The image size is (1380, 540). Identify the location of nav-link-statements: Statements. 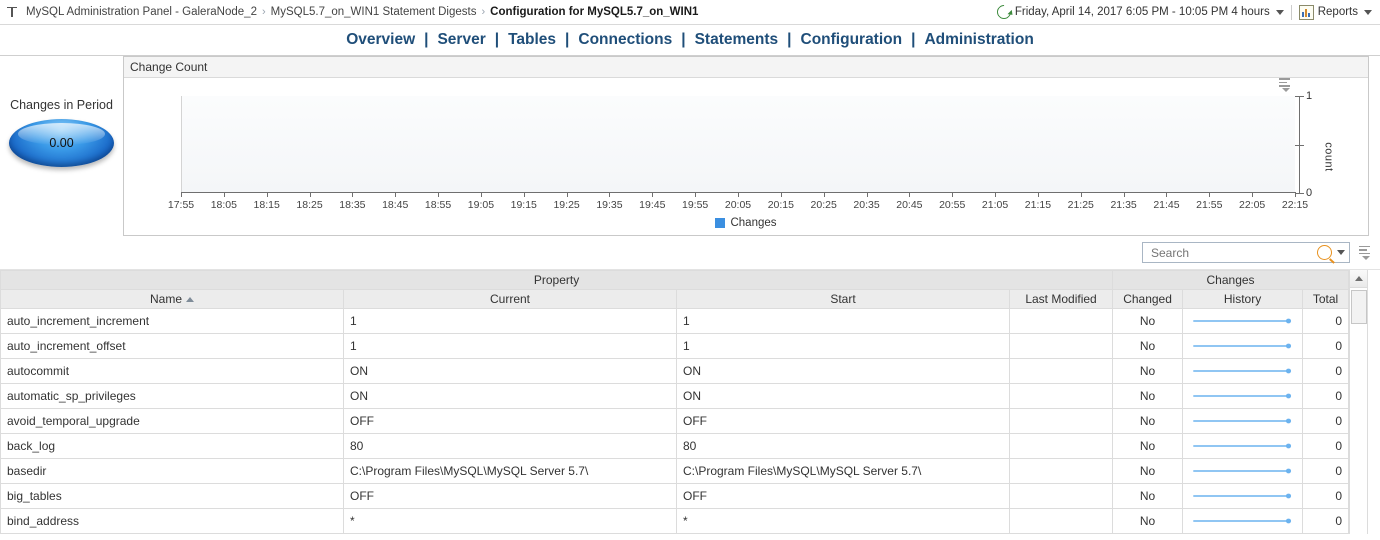
(737, 40).